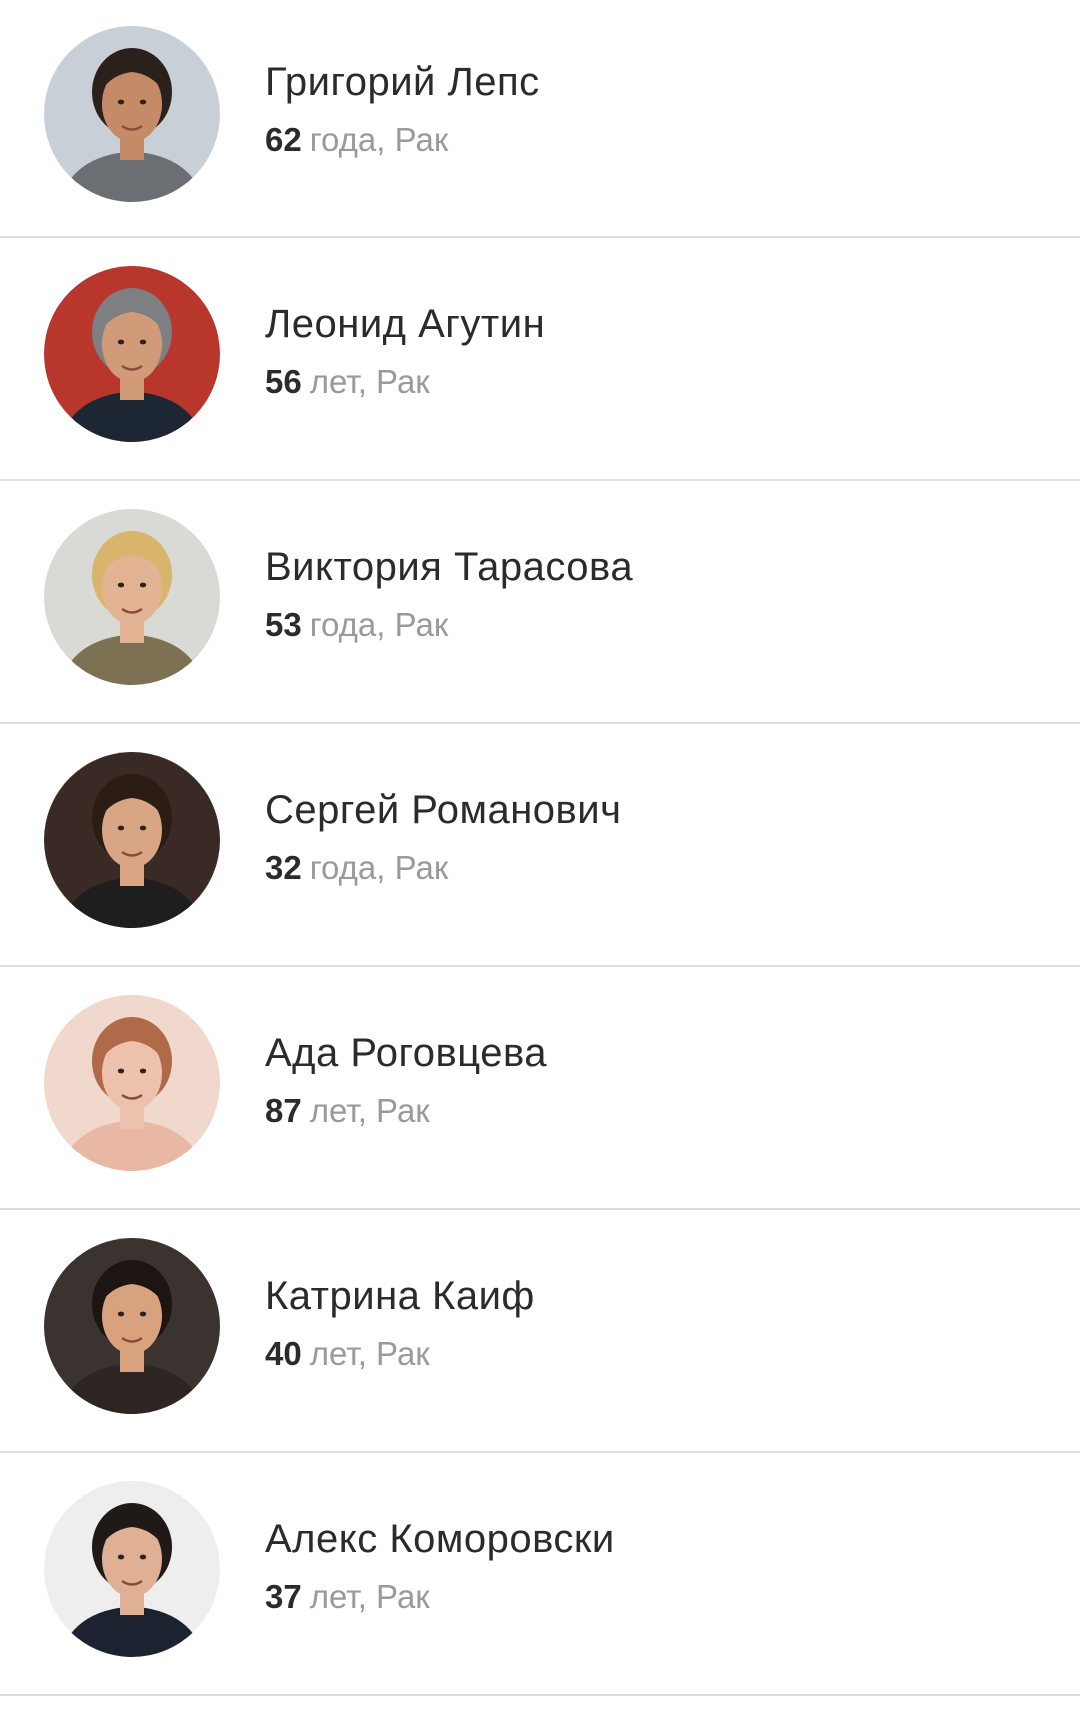 The width and height of the screenshot is (1080, 1721). Describe the element at coordinates (443, 810) in the screenshot. I see `person-name: Сергей Романович` at that location.